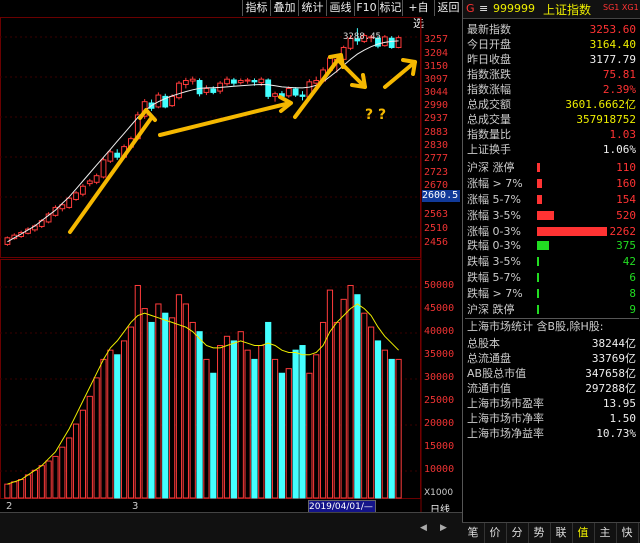 This screenshot has height=543, width=640. I want to click on price-tick-label: 3150, so click(436, 66).